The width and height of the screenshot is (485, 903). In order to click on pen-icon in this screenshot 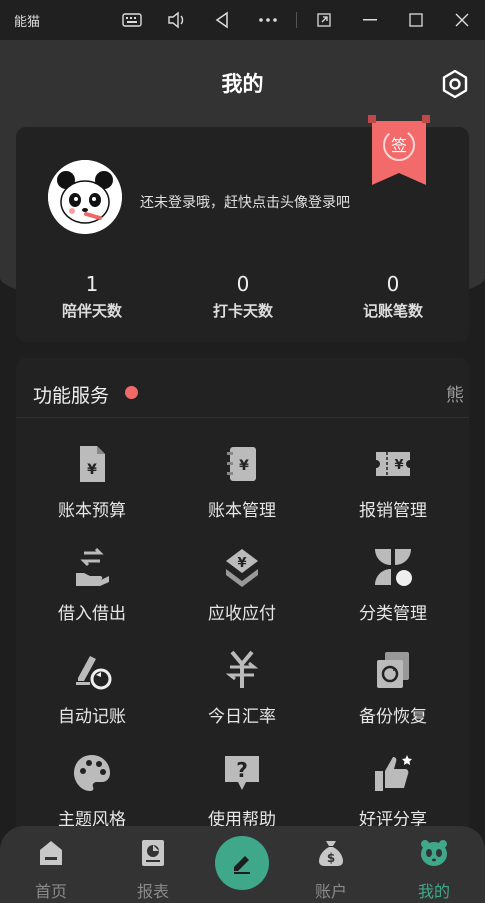, I will do `click(242, 865)`.